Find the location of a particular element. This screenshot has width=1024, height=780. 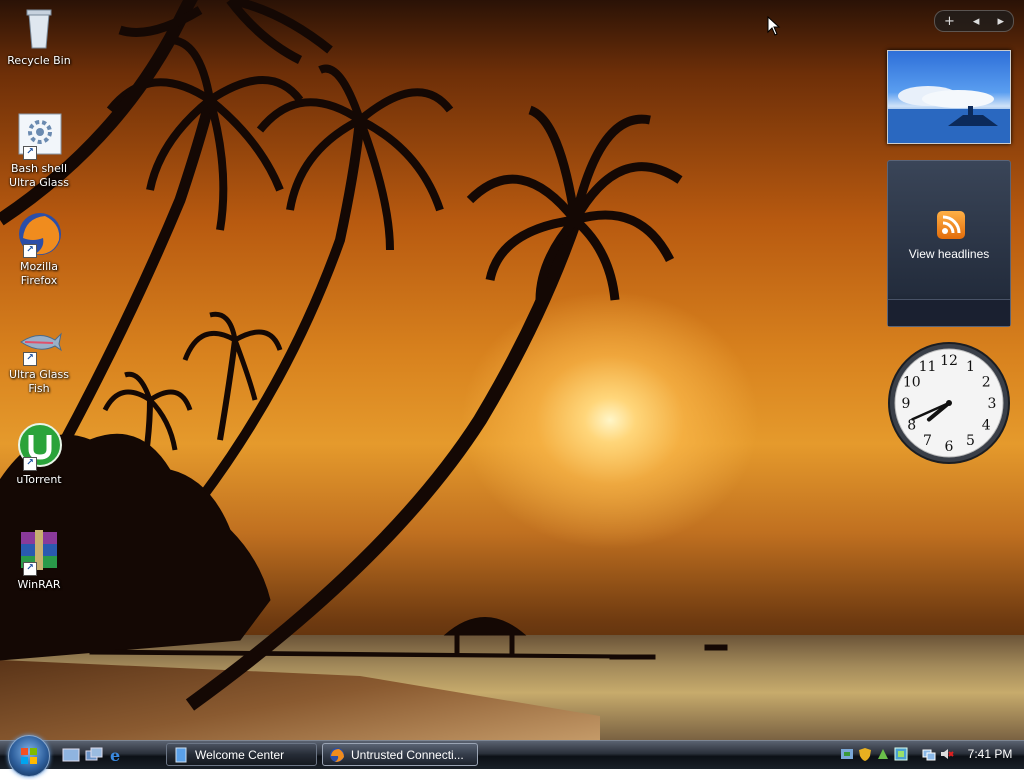

slideshow-picture is located at coordinates (949, 114).